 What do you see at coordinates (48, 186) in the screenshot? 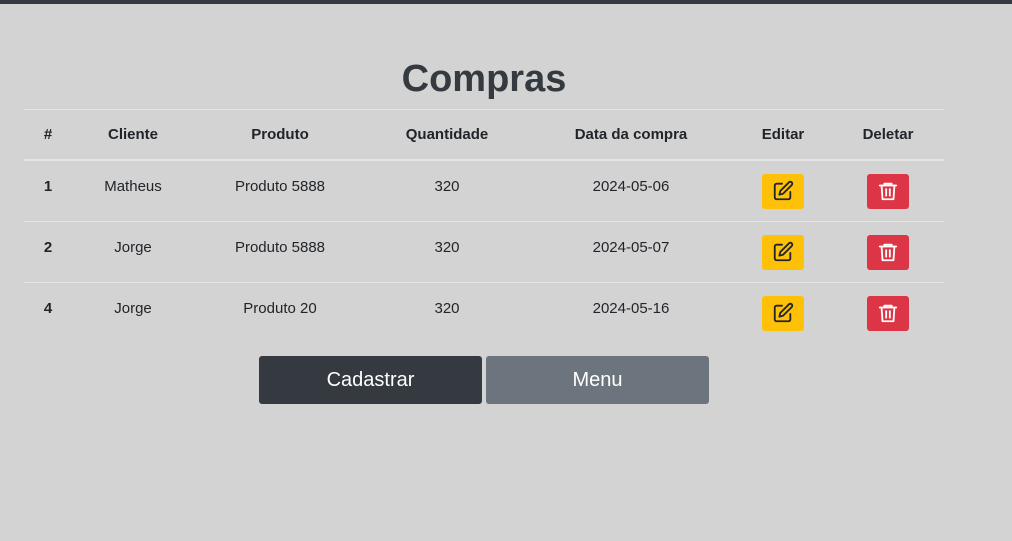
I see `row-id-text: 1` at bounding box center [48, 186].